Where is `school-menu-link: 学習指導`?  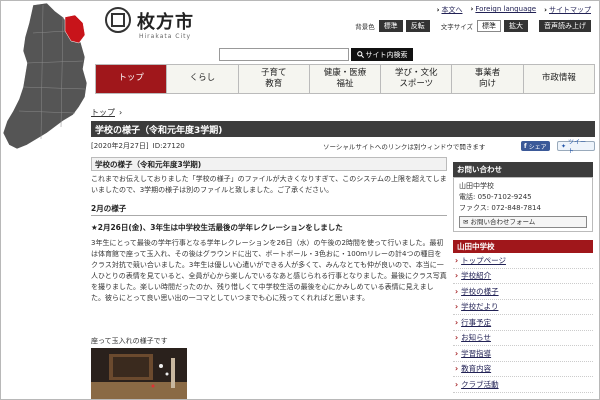 school-menu-link: 学習指導 is located at coordinates (476, 353).